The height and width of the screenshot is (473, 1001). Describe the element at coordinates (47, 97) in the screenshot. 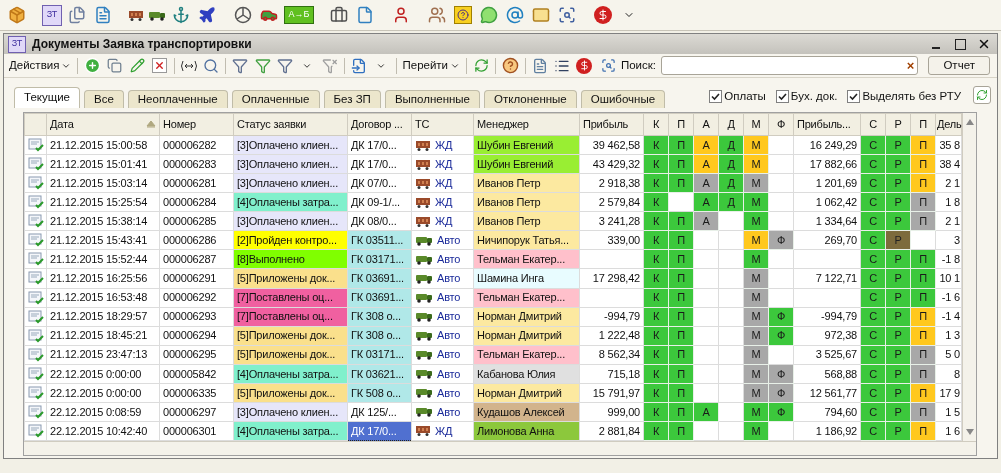

I see `tab: Текущие` at that location.